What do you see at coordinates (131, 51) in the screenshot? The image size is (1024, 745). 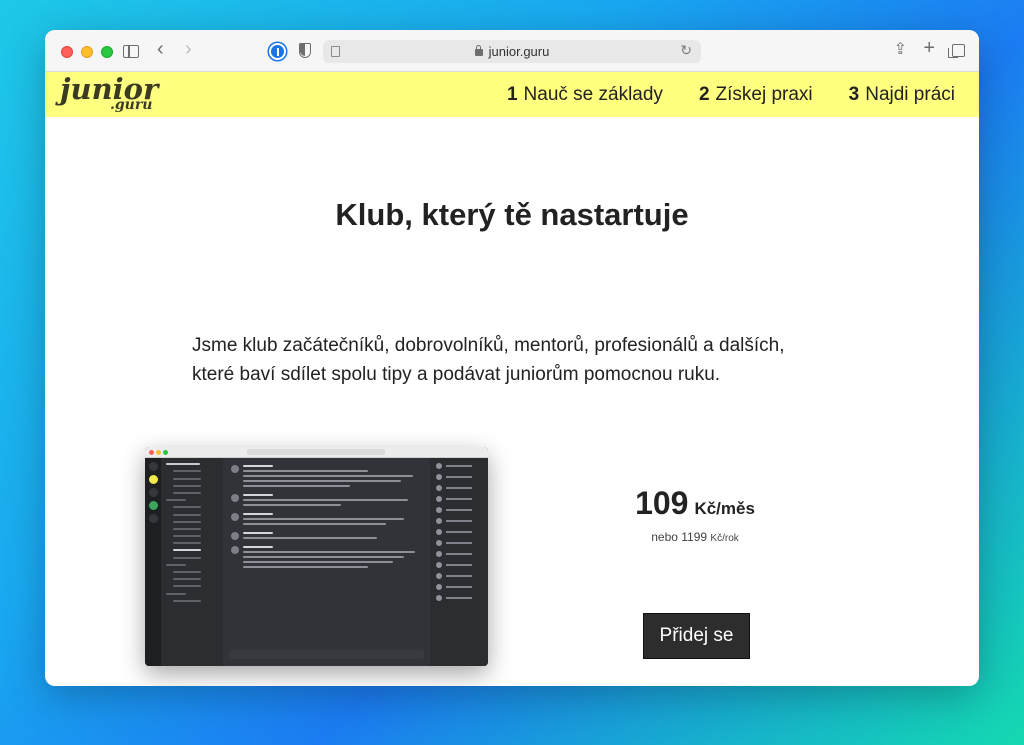 I see `sidebar-icon` at bounding box center [131, 51].